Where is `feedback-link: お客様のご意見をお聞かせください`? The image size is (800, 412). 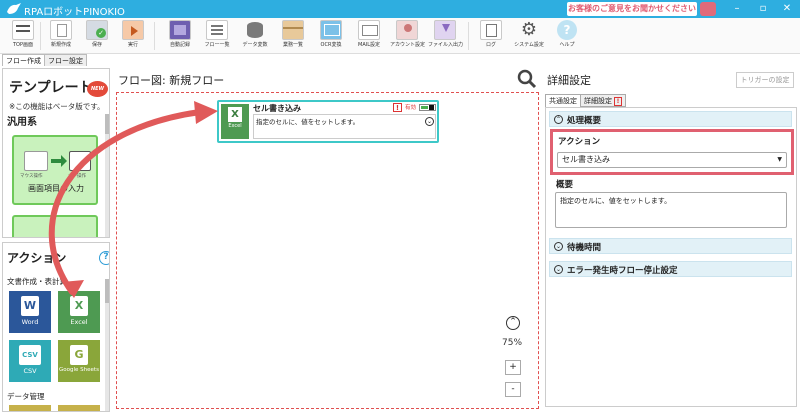 feedback-link: お客様のご意見をお聞かせください is located at coordinates (632, 9).